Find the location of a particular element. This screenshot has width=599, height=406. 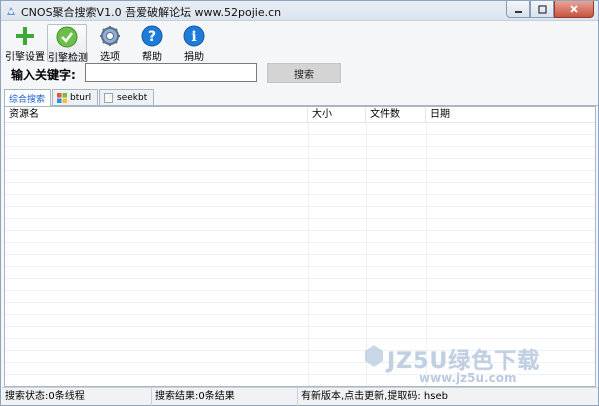

title-bar: CNOS聚合搜索V1.0 吾爱破解论坛 www.52pojie.cn is located at coordinates (299, 11).